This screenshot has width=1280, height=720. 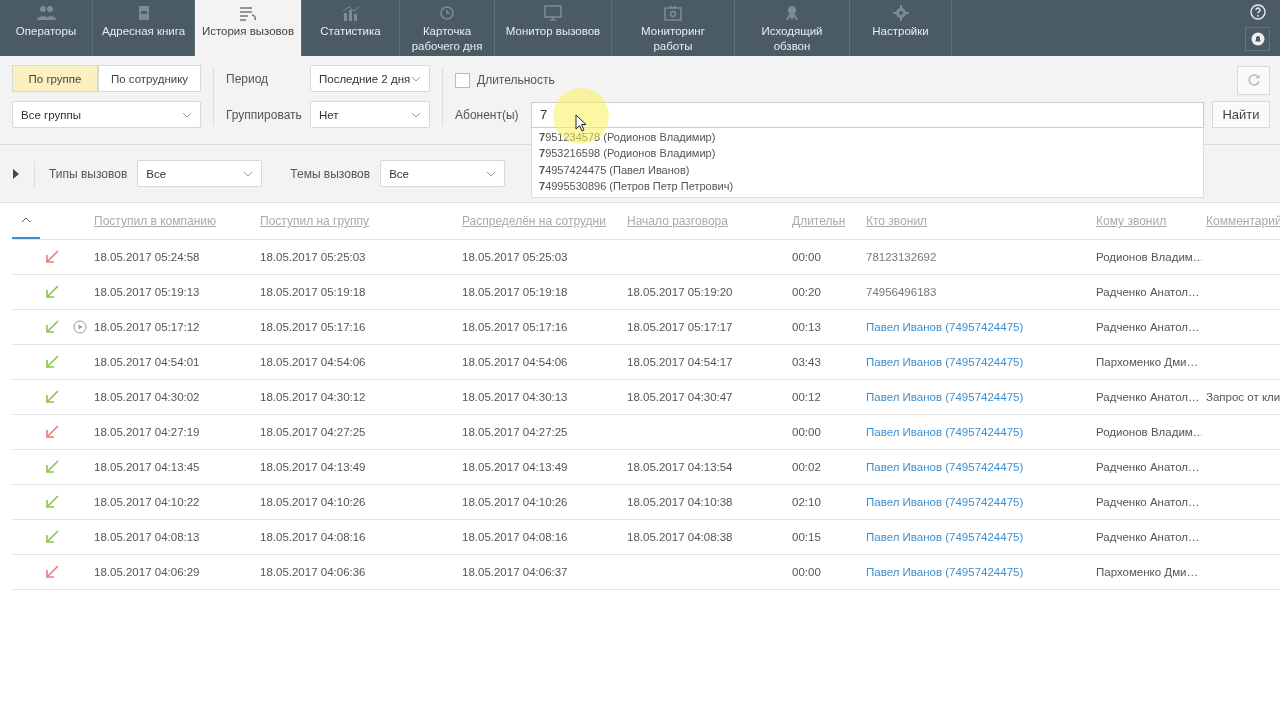 I want to click on refresh-button, so click(x=1253, y=80).